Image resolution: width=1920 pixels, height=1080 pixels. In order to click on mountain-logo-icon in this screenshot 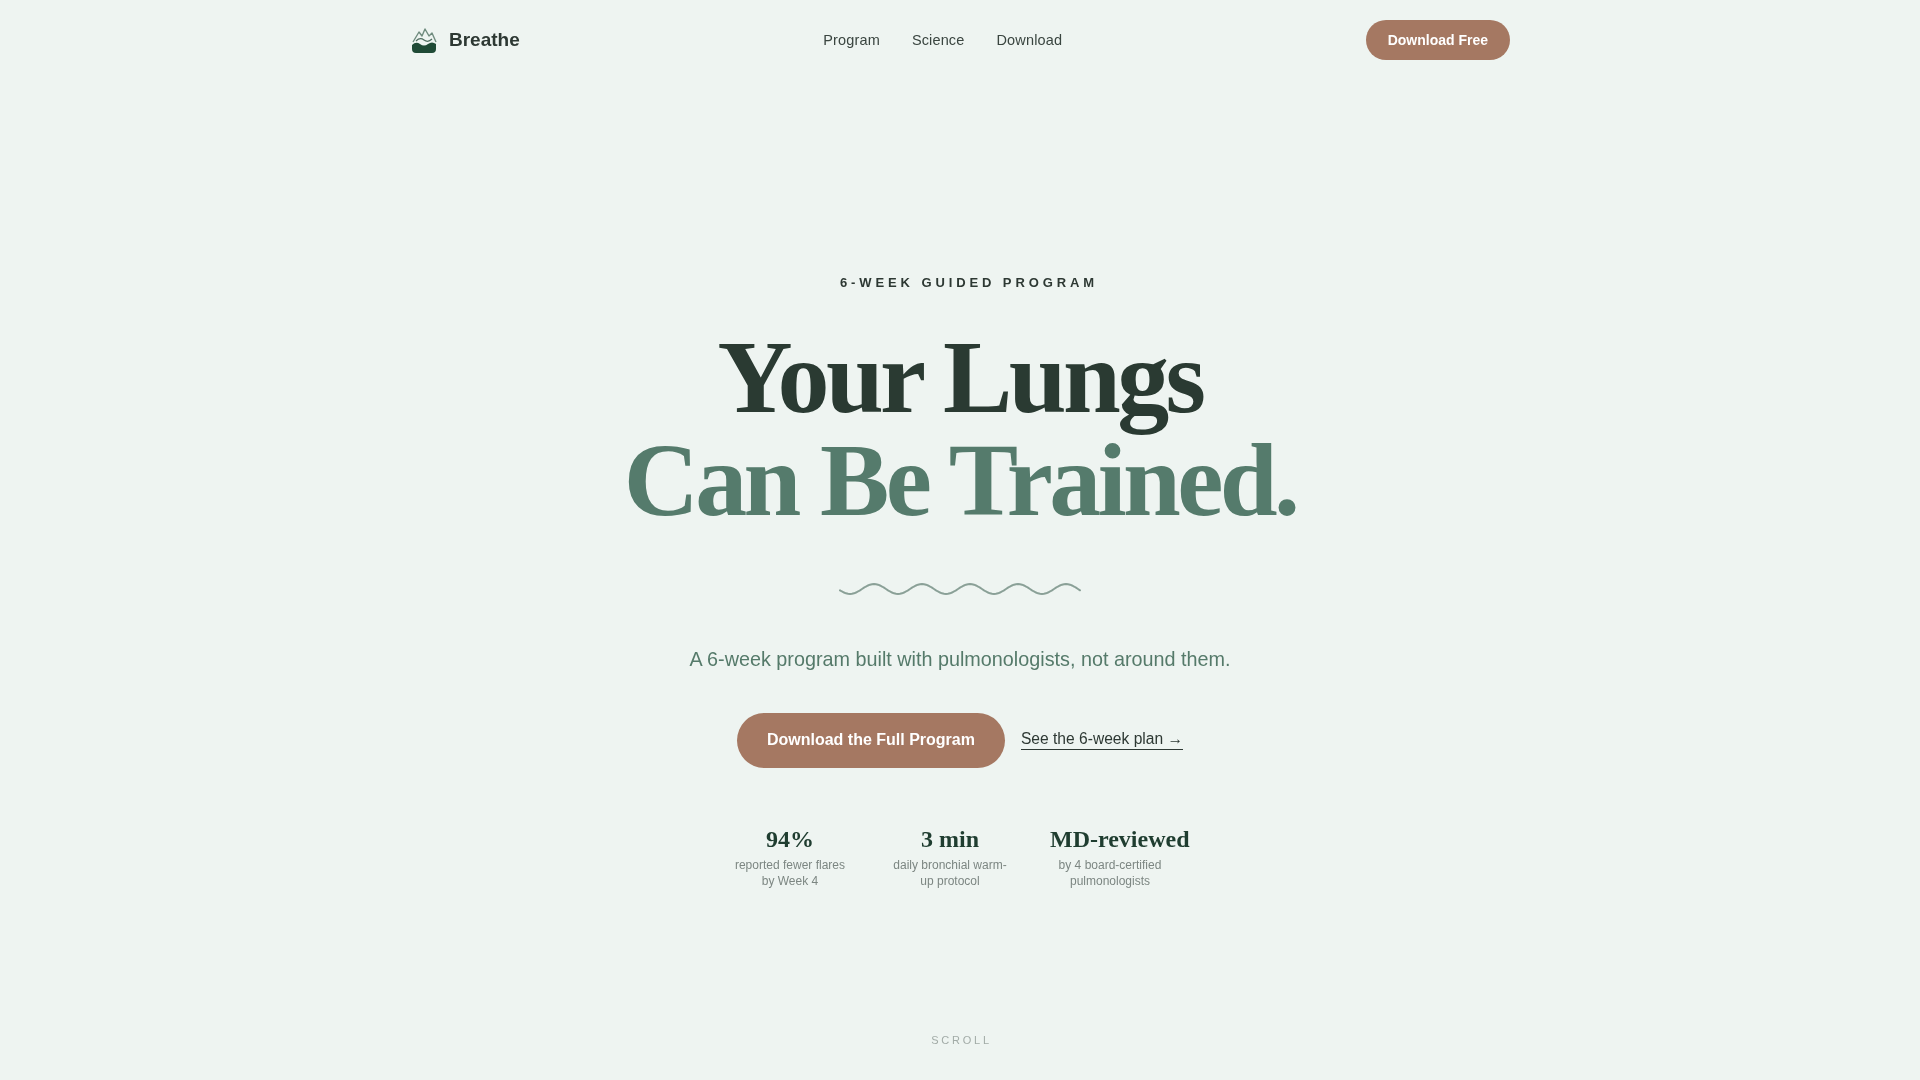, I will do `click(424, 40)`.